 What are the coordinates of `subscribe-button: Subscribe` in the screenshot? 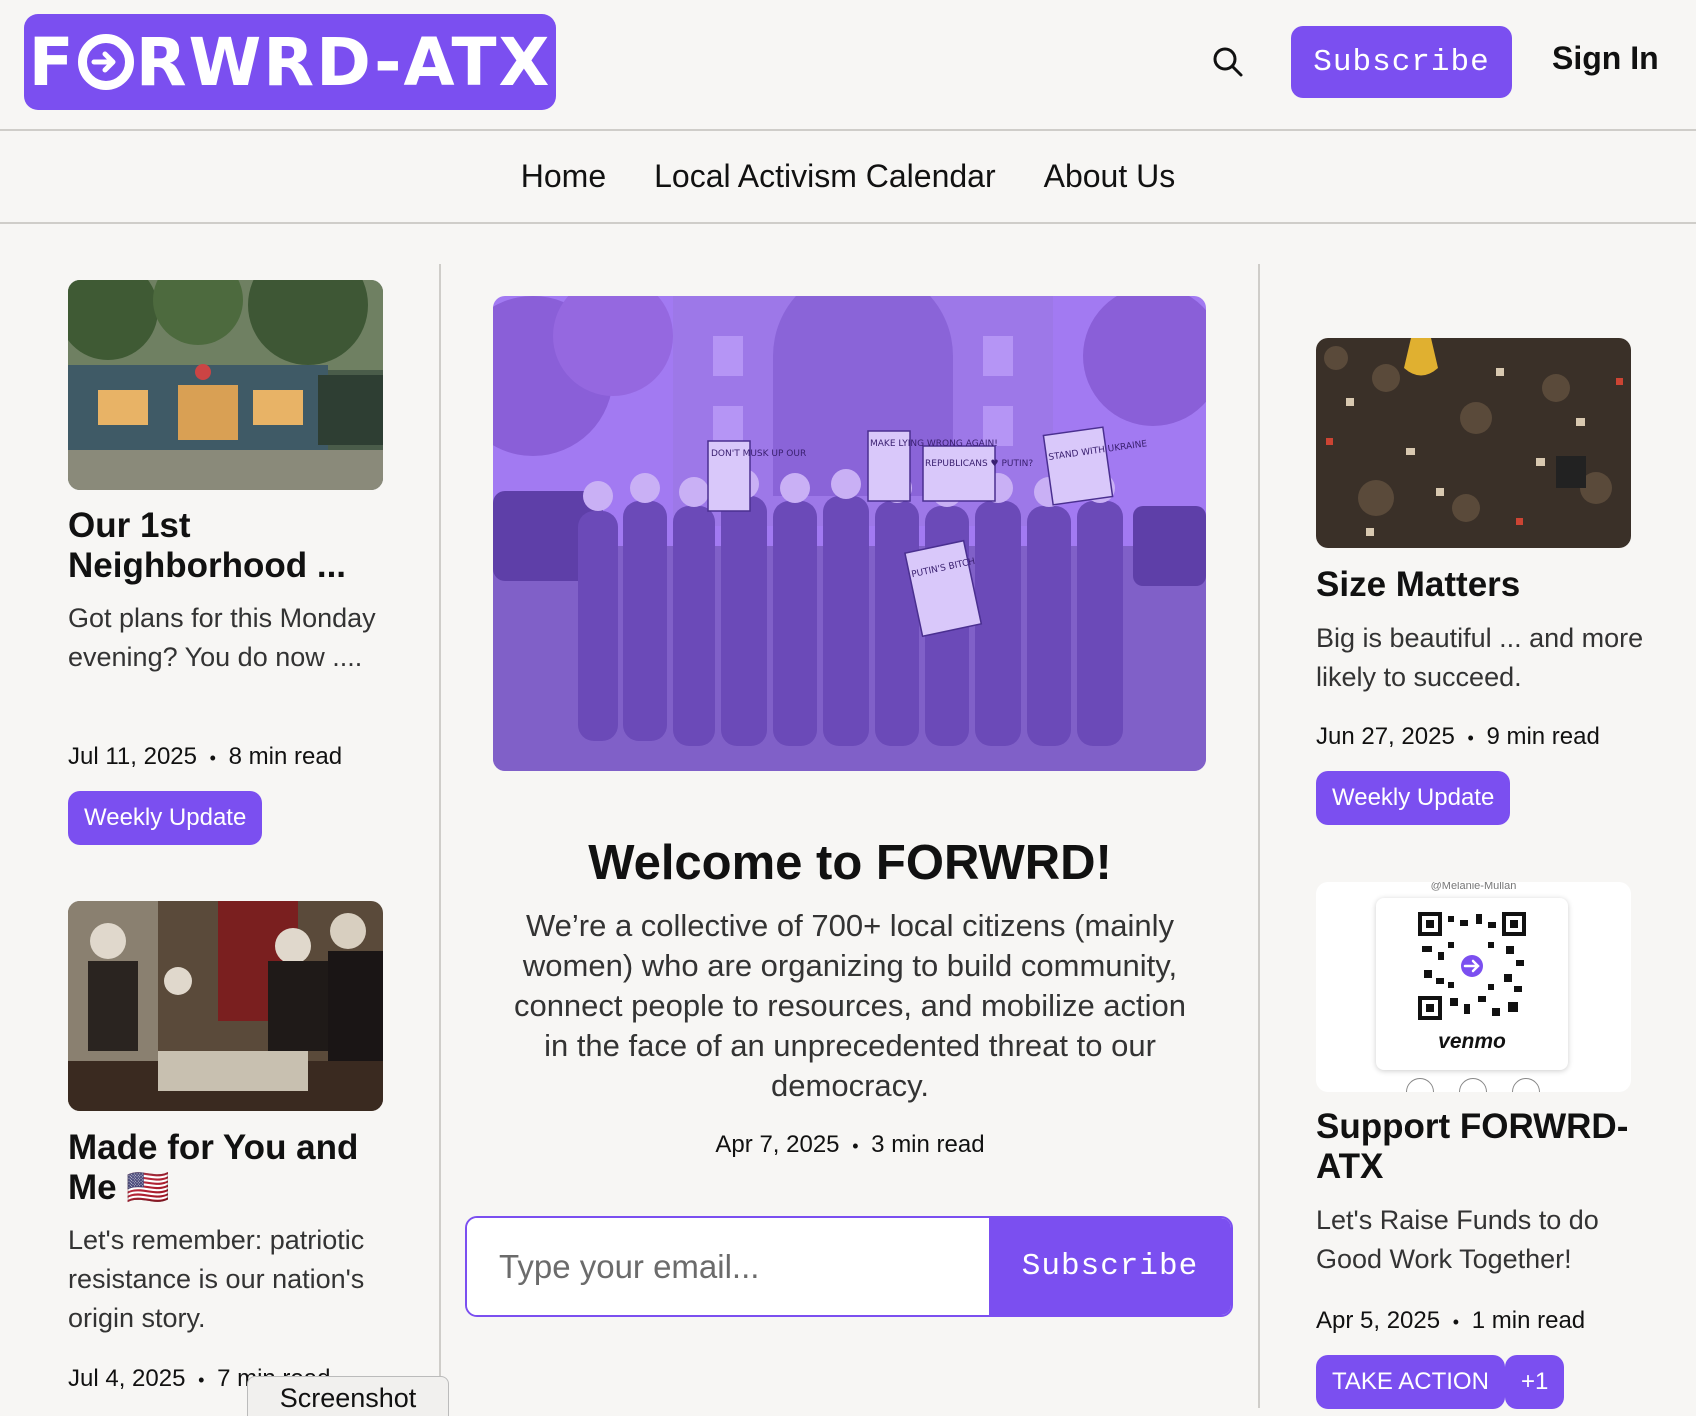 It's located at (1401, 62).